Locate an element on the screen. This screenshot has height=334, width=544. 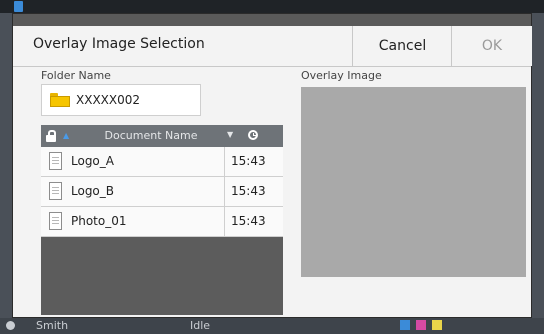
dialog-title-bar: Overlay Image Selection Cancel OK is located at coordinates (272, 46).